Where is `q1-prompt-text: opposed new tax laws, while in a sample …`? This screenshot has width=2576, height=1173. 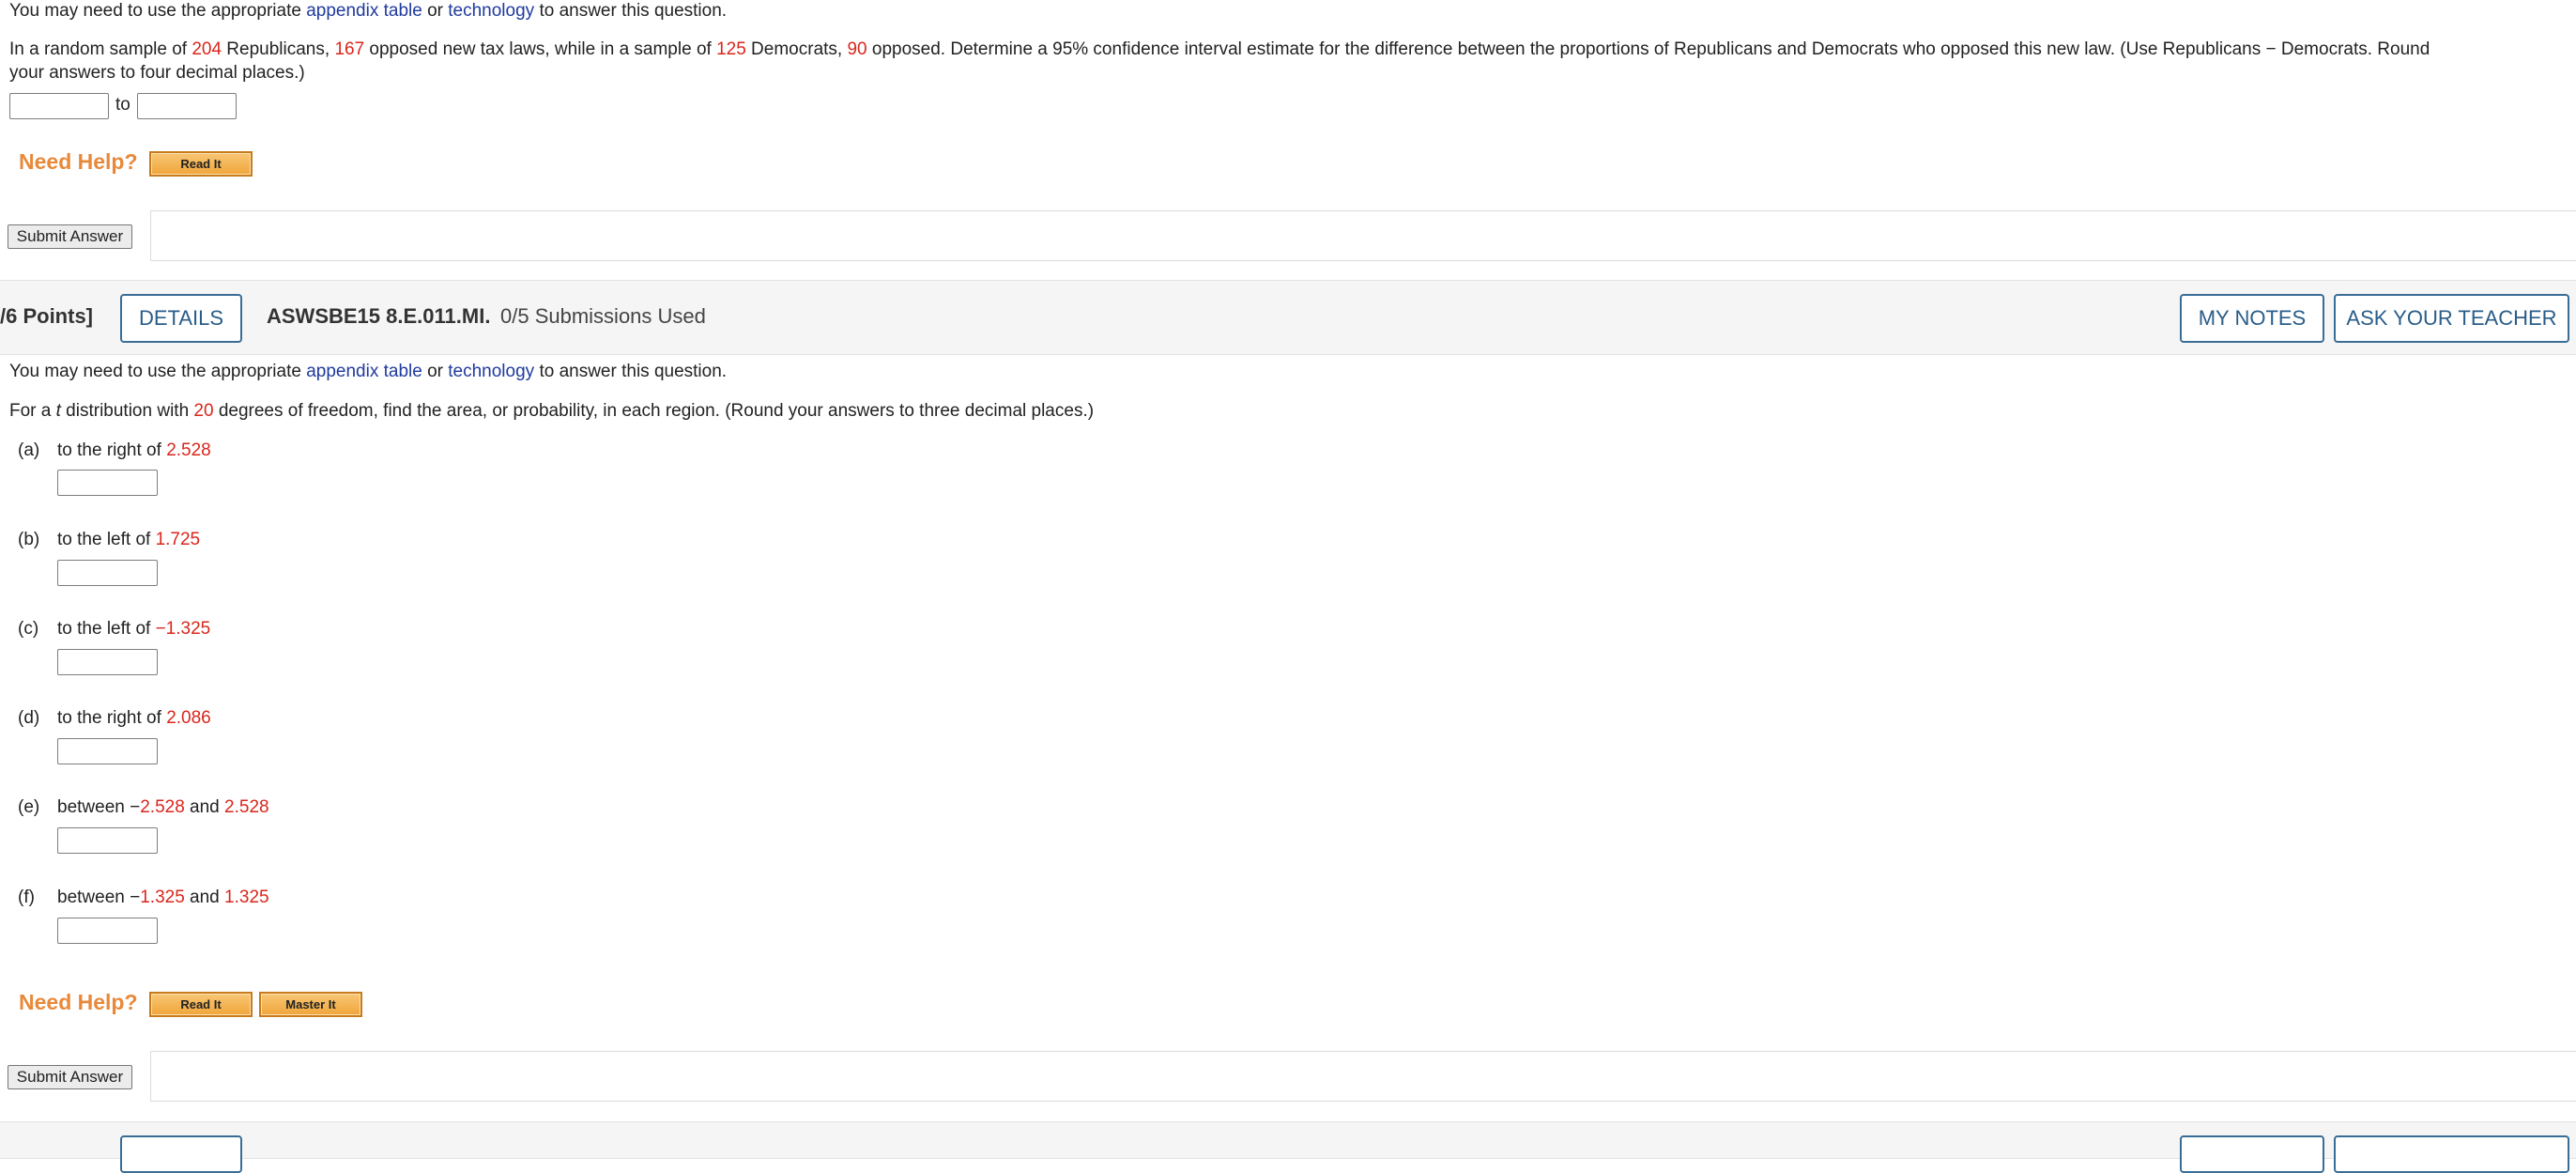
q1-prompt-text: opposed new tax laws, while in a sample … is located at coordinates (540, 49).